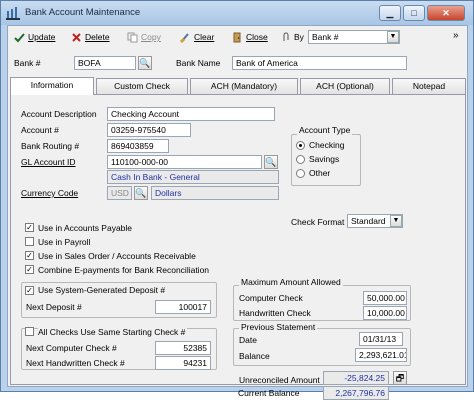  I want to click on clear-label: Clear, so click(204, 37).